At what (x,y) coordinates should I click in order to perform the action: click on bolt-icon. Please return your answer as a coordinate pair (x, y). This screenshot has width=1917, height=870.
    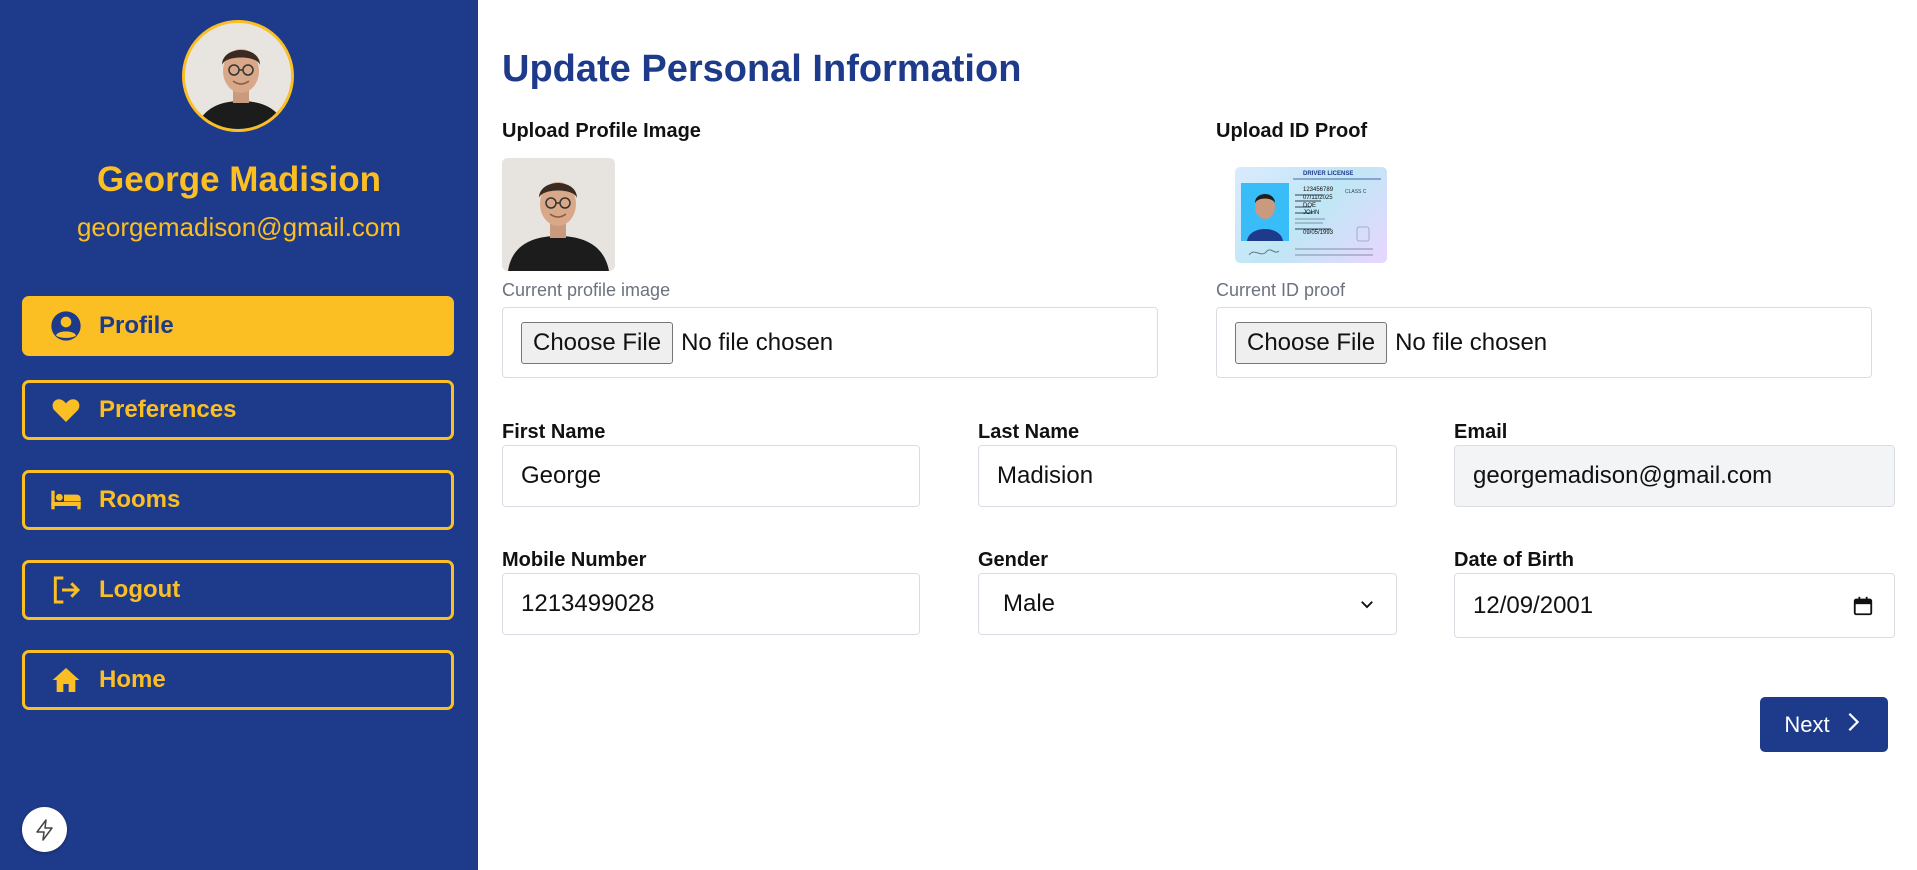
    Looking at the image, I should click on (44, 829).